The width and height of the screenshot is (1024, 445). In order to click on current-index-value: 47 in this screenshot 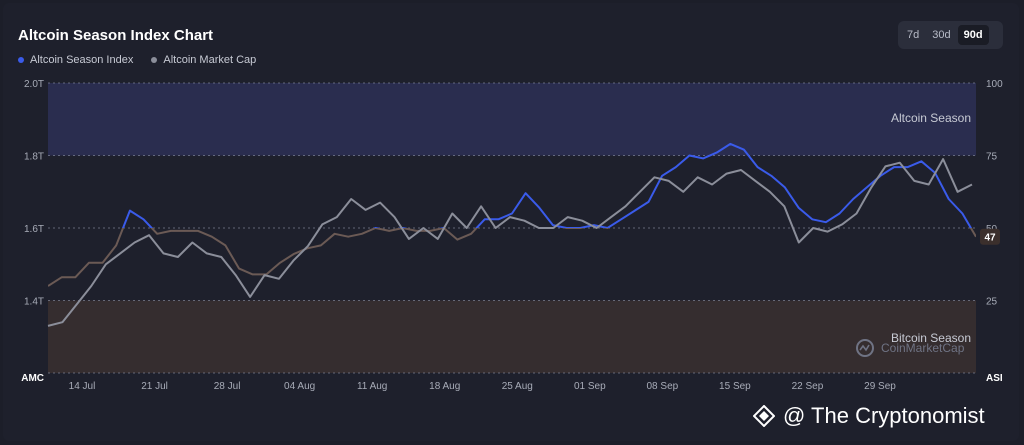, I will do `click(990, 238)`.